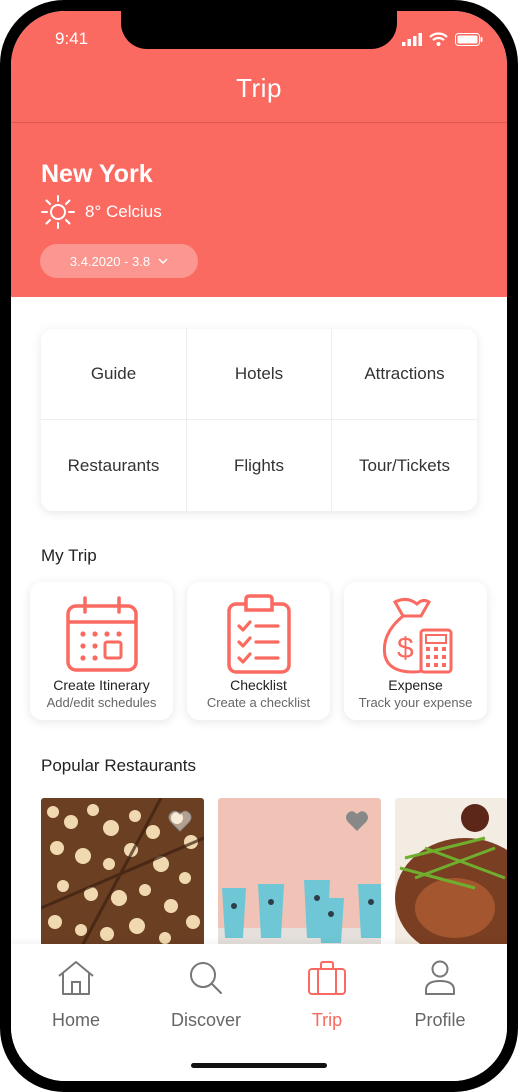 The height and width of the screenshot is (1092, 518). I want to click on chevron-down-icon, so click(163, 261).